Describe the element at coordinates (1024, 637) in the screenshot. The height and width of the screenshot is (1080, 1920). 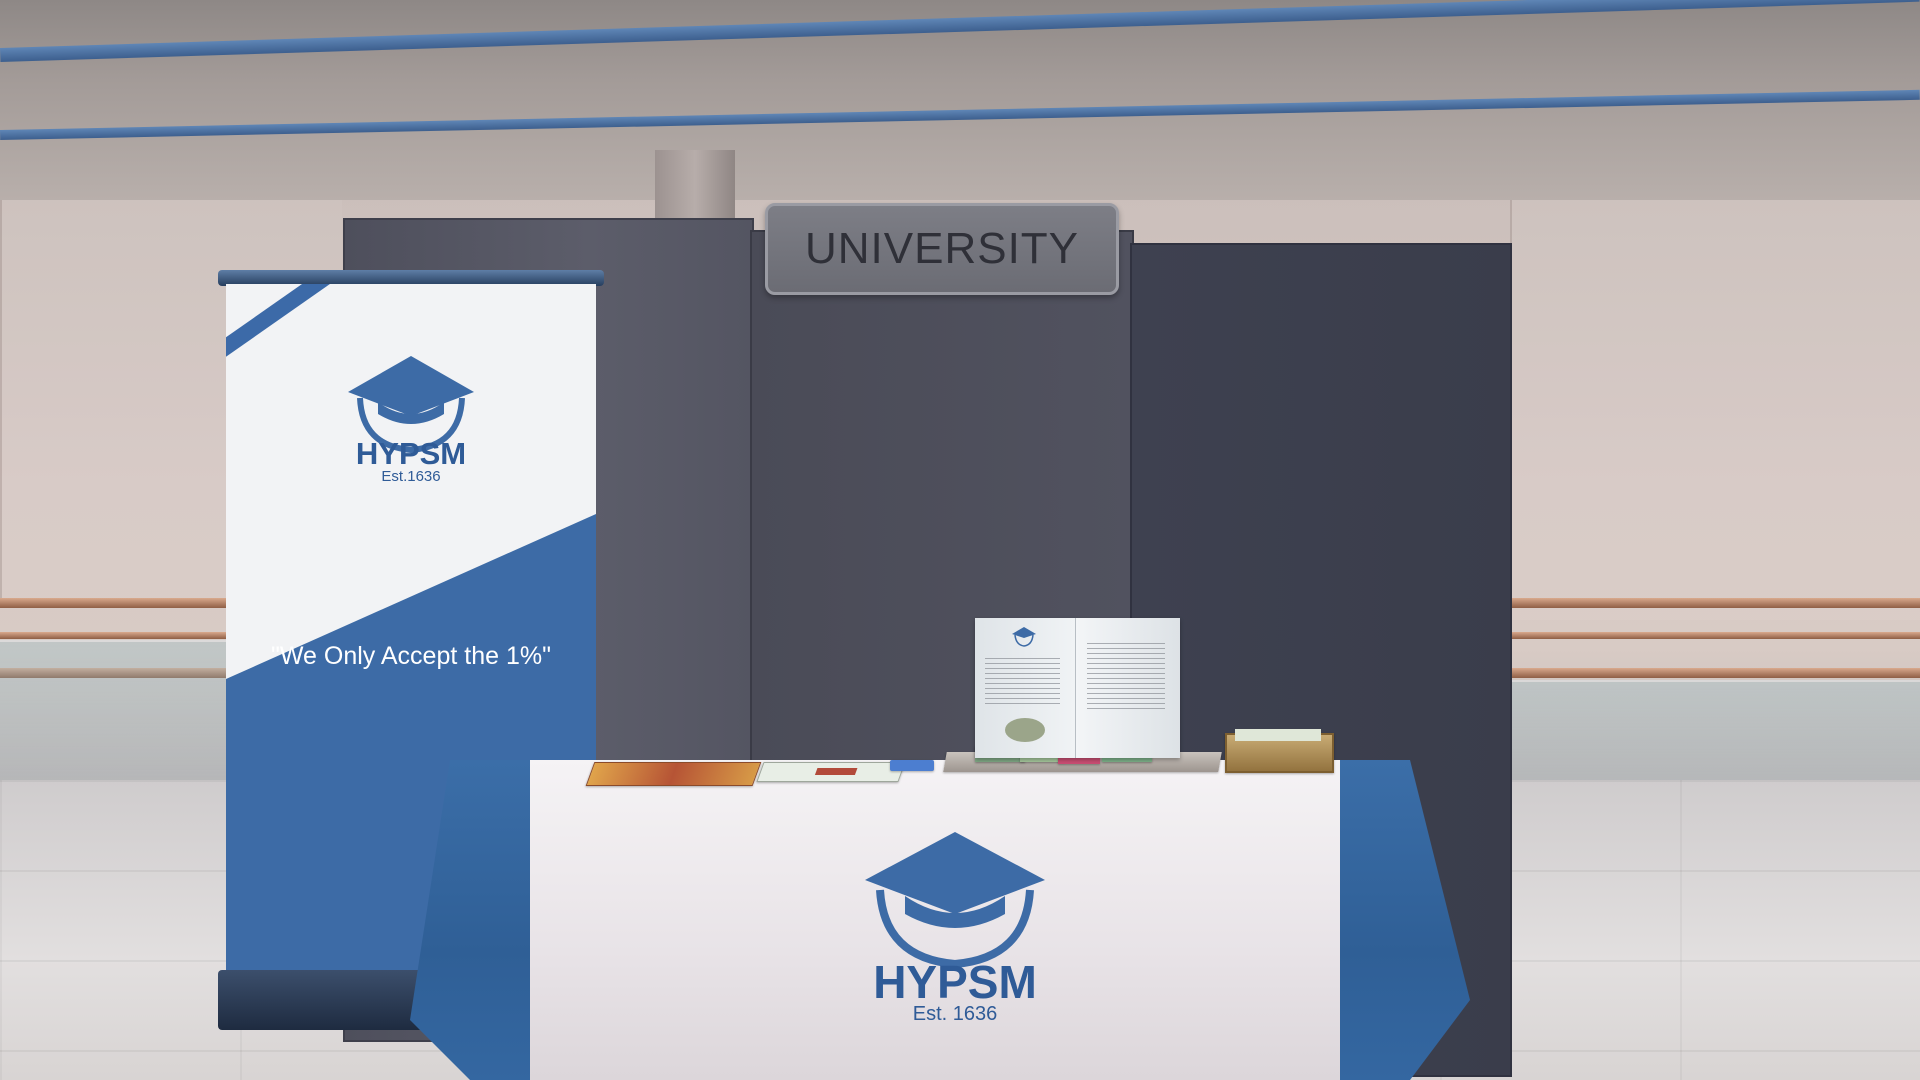
I see `graduation-cap-logo-icon` at that location.